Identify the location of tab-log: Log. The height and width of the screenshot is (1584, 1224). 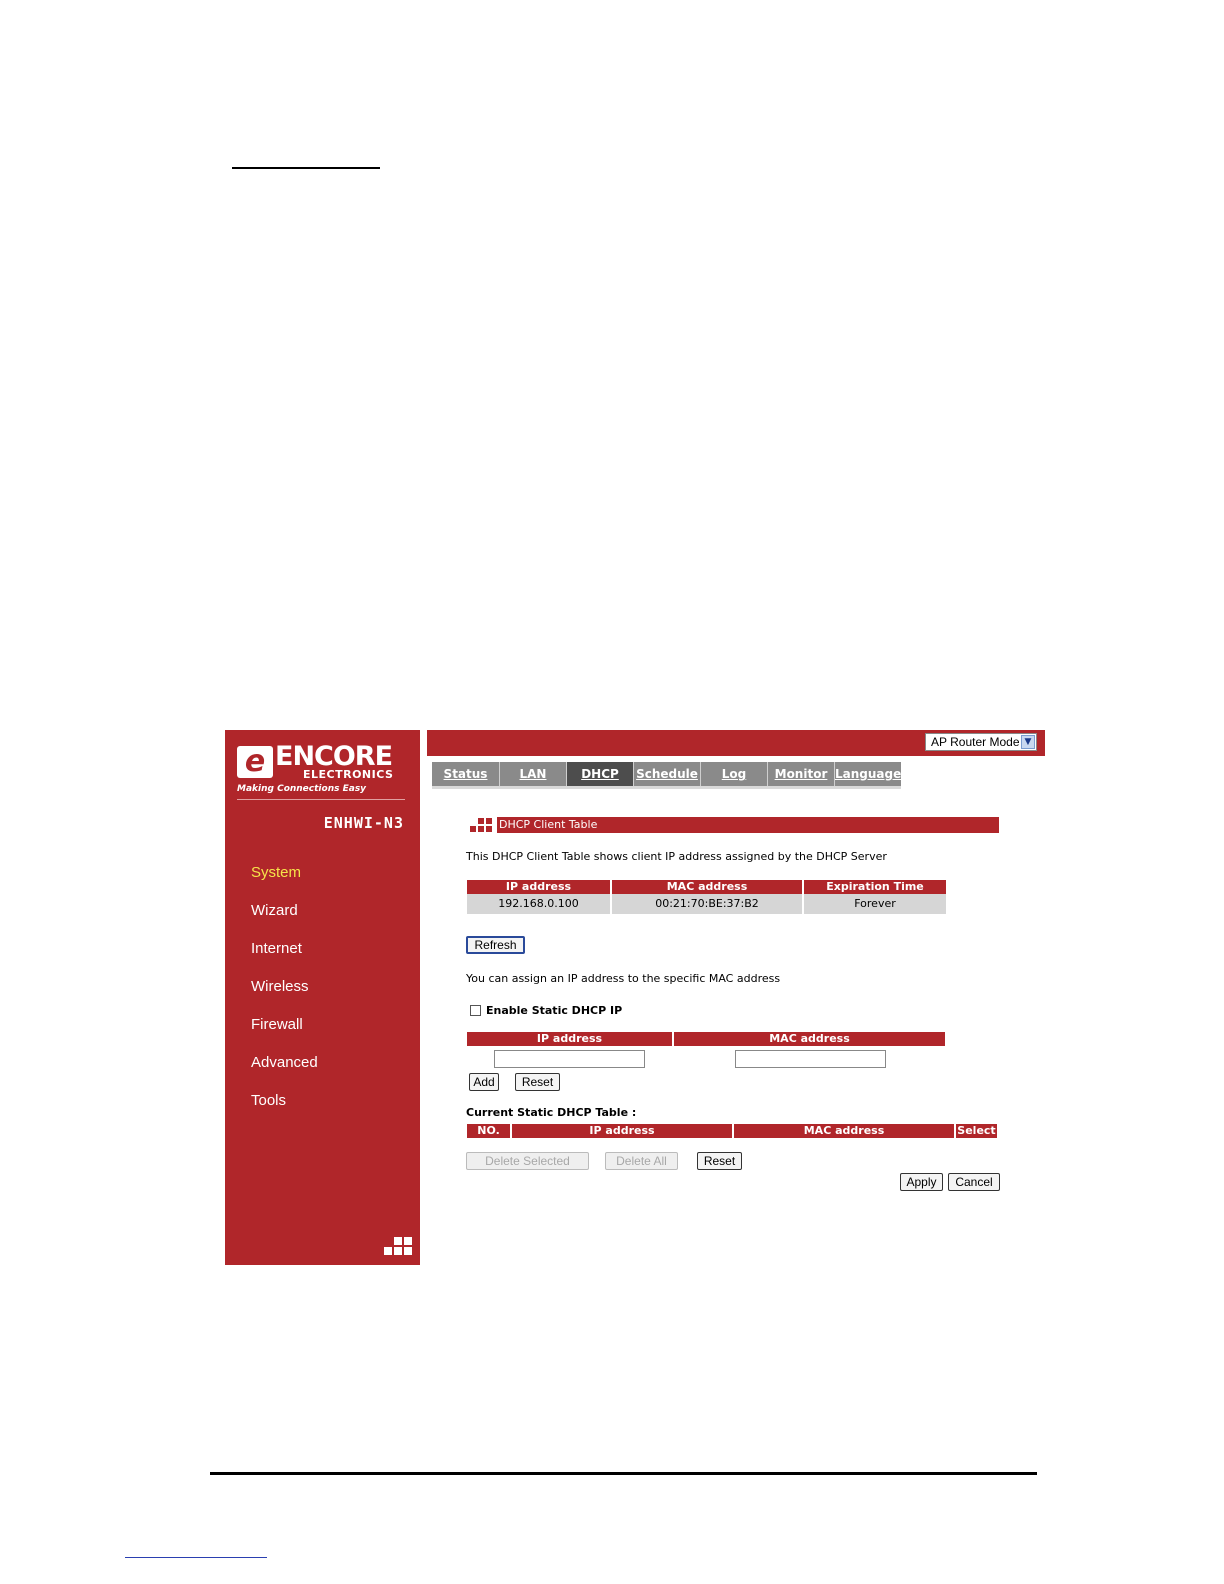
(734, 774).